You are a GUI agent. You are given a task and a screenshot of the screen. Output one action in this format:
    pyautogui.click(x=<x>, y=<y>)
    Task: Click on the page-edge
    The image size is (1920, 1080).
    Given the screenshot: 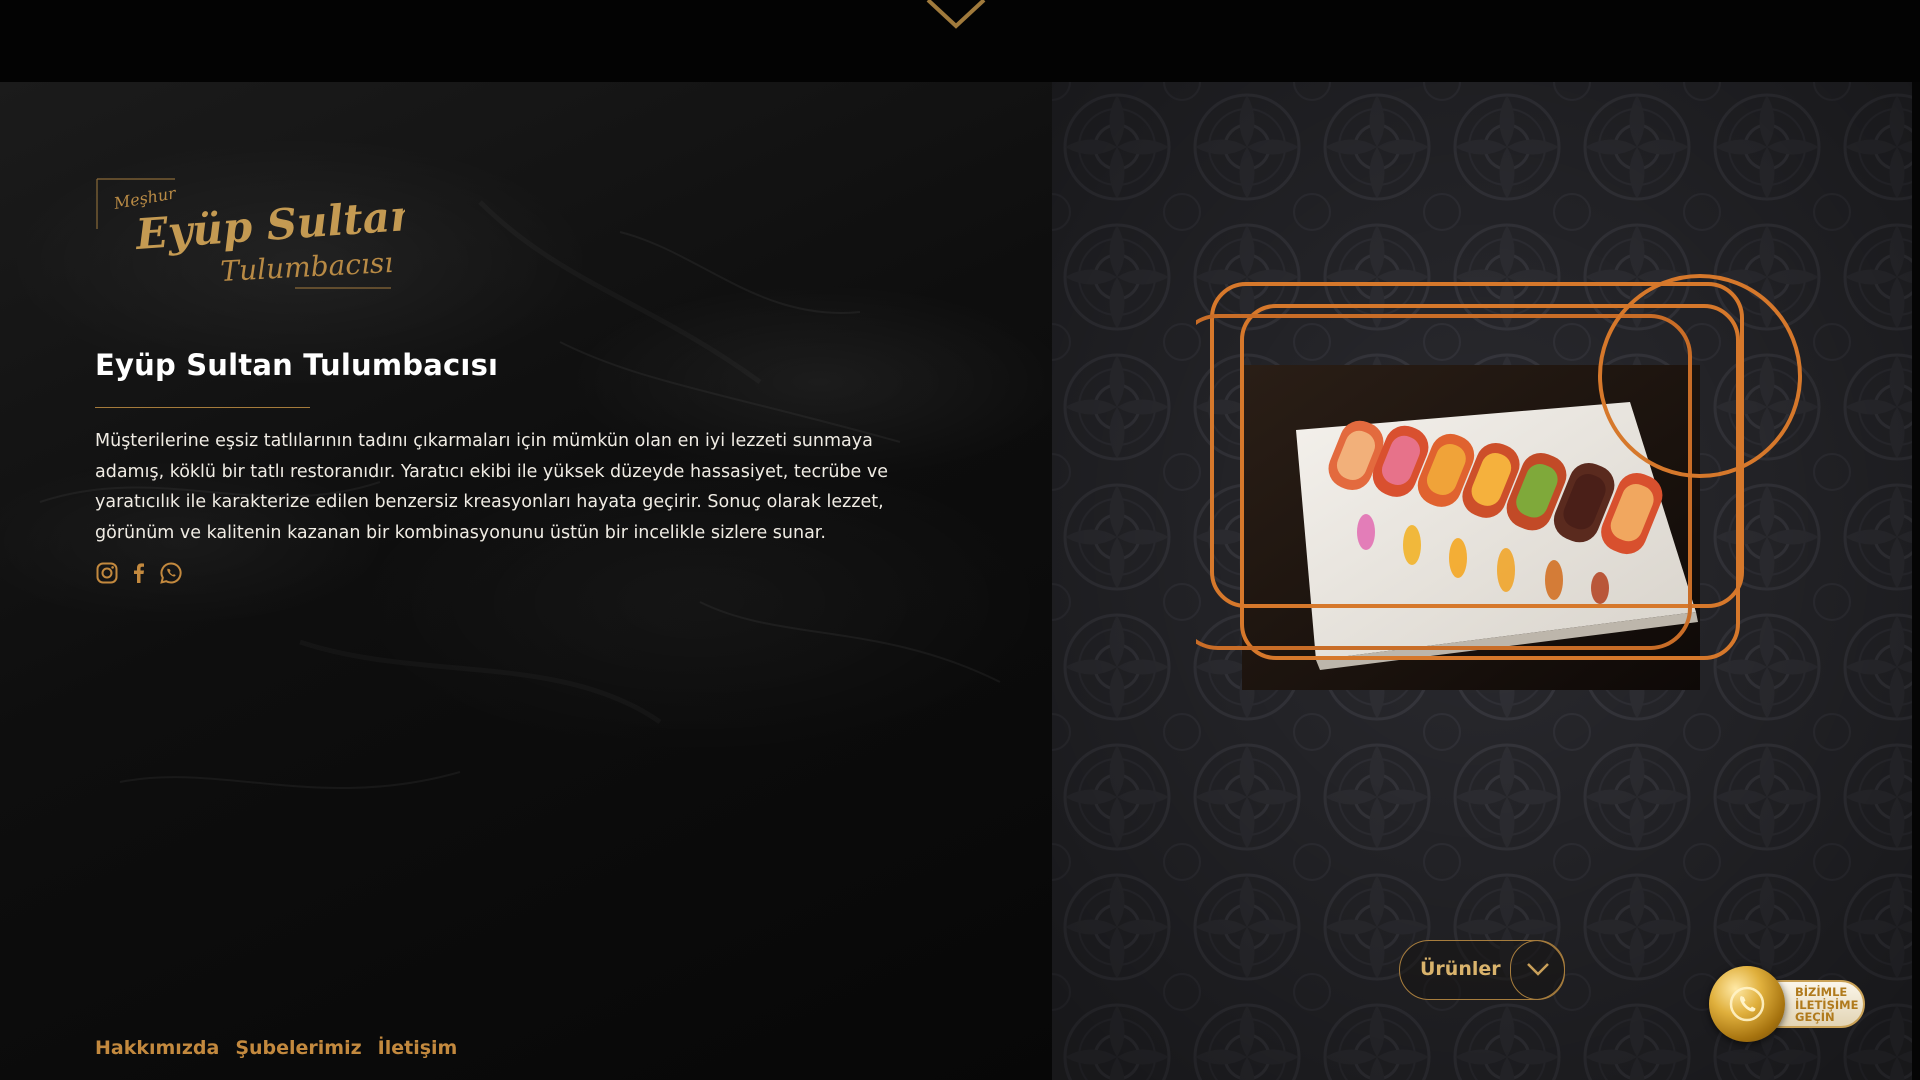 What is the action you would take?
    pyautogui.click(x=1916, y=581)
    